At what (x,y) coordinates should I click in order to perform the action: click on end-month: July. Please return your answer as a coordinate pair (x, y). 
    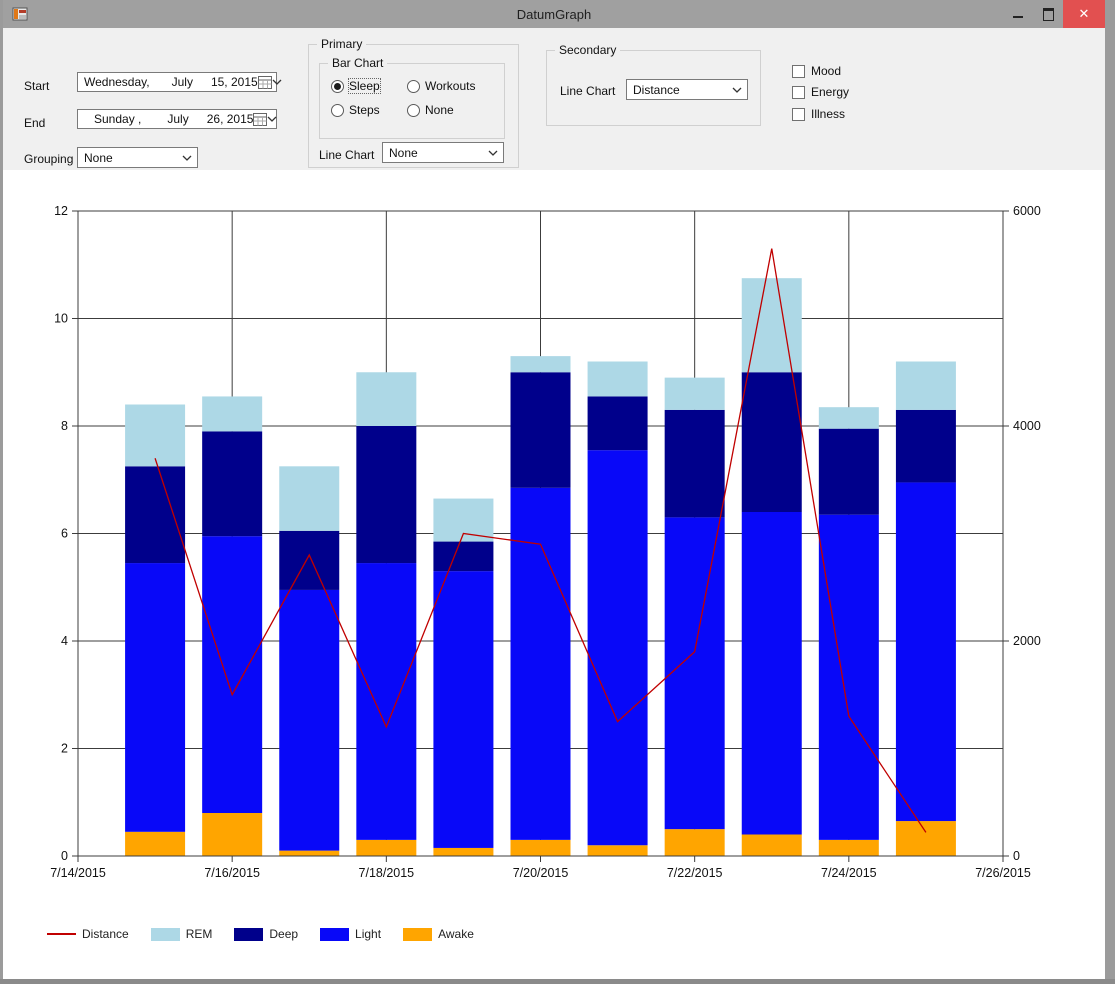
    Looking at the image, I should click on (178, 119).